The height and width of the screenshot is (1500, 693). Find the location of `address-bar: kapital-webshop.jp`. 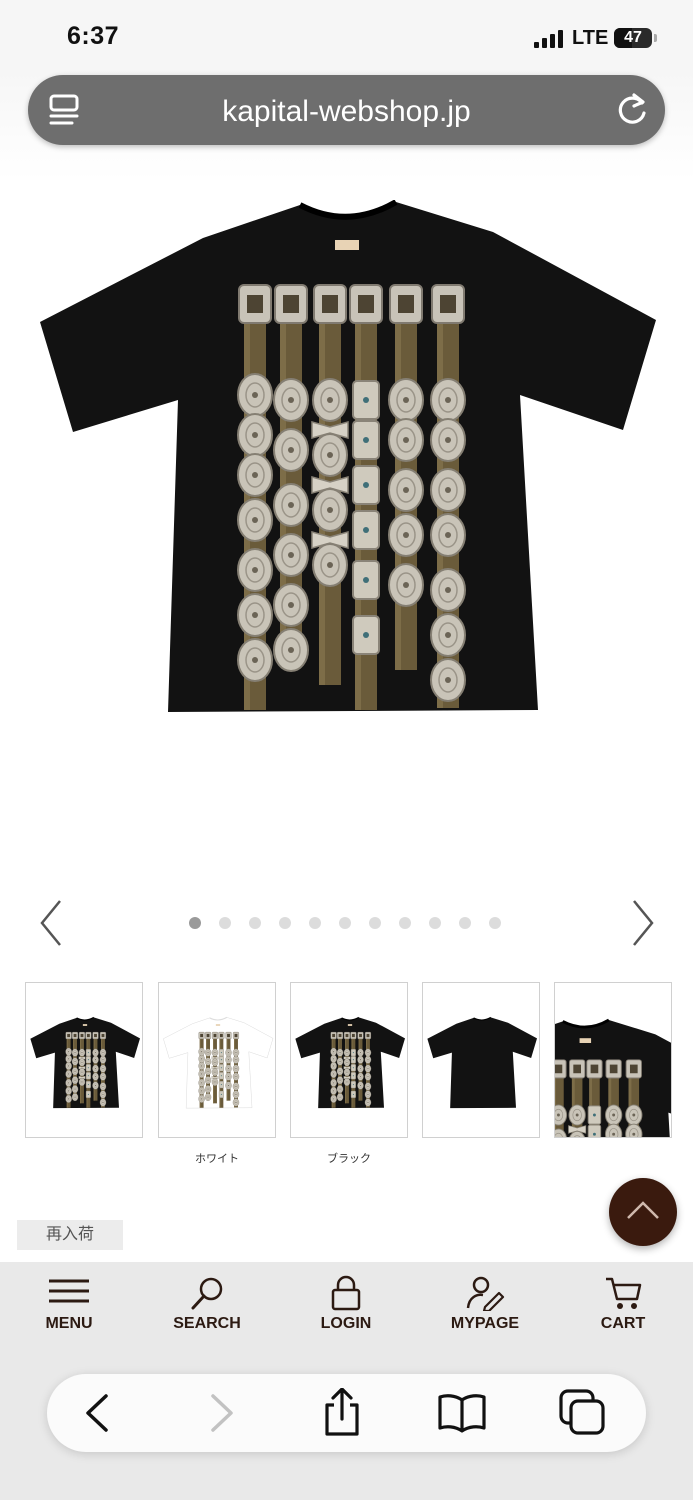

address-bar: kapital-webshop.jp is located at coordinates (346, 110).